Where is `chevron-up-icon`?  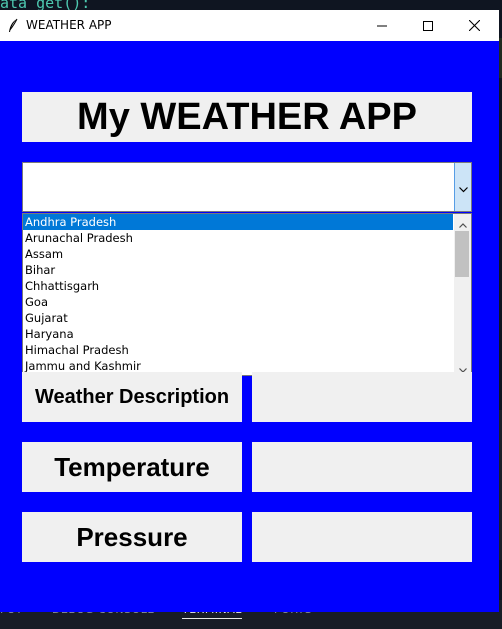 chevron-up-icon is located at coordinates (462, 223).